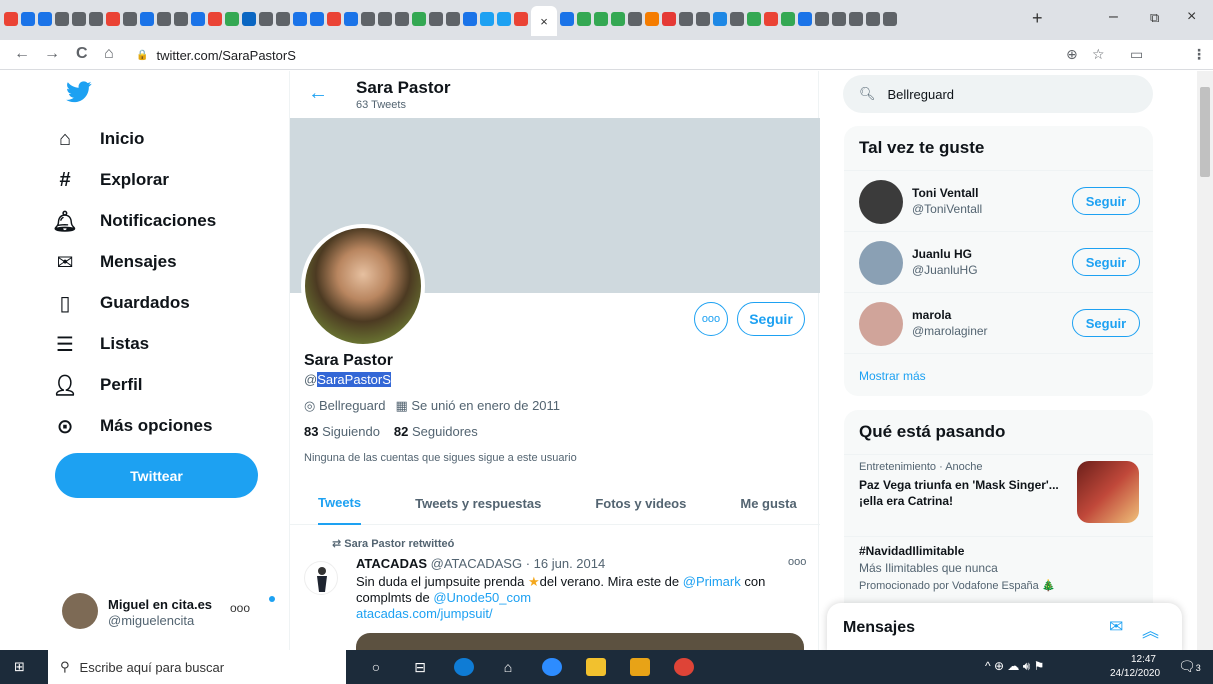 This screenshot has height=684, width=1213. What do you see at coordinates (363, 286) in the screenshot?
I see `profile-avatar` at bounding box center [363, 286].